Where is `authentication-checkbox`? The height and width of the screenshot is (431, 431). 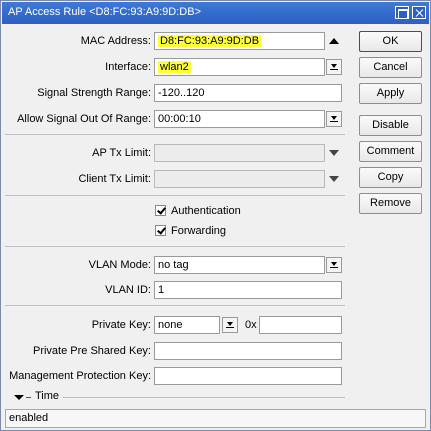 authentication-checkbox is located at coordinates (160, 210).